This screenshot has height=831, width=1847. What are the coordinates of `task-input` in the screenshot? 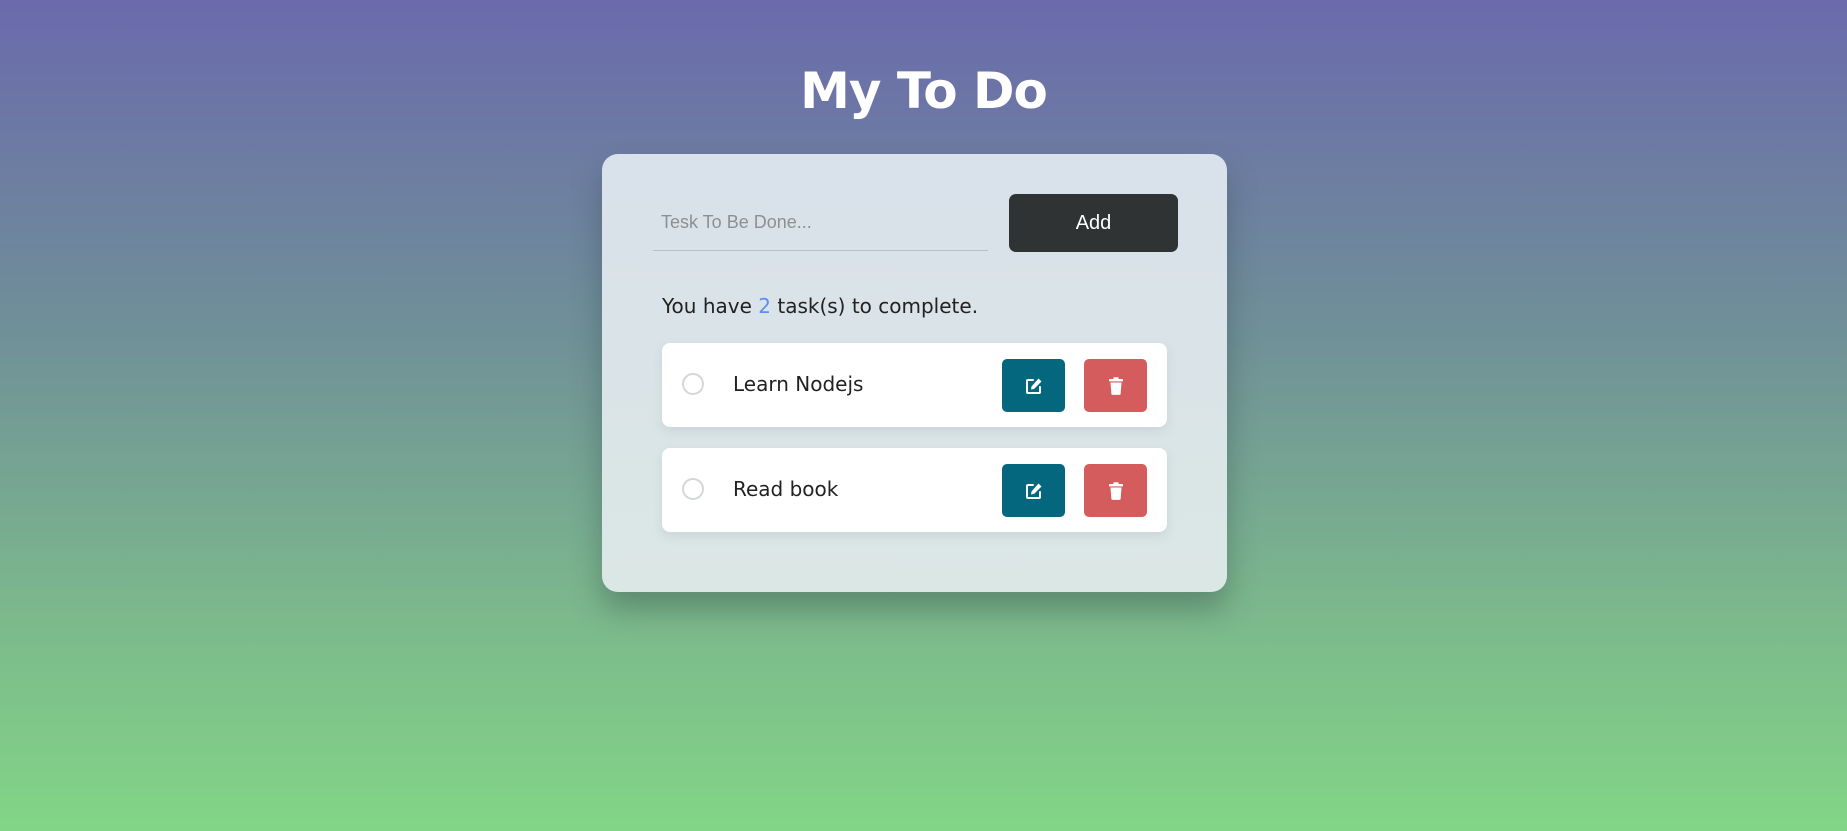 It's located at (820, 222).